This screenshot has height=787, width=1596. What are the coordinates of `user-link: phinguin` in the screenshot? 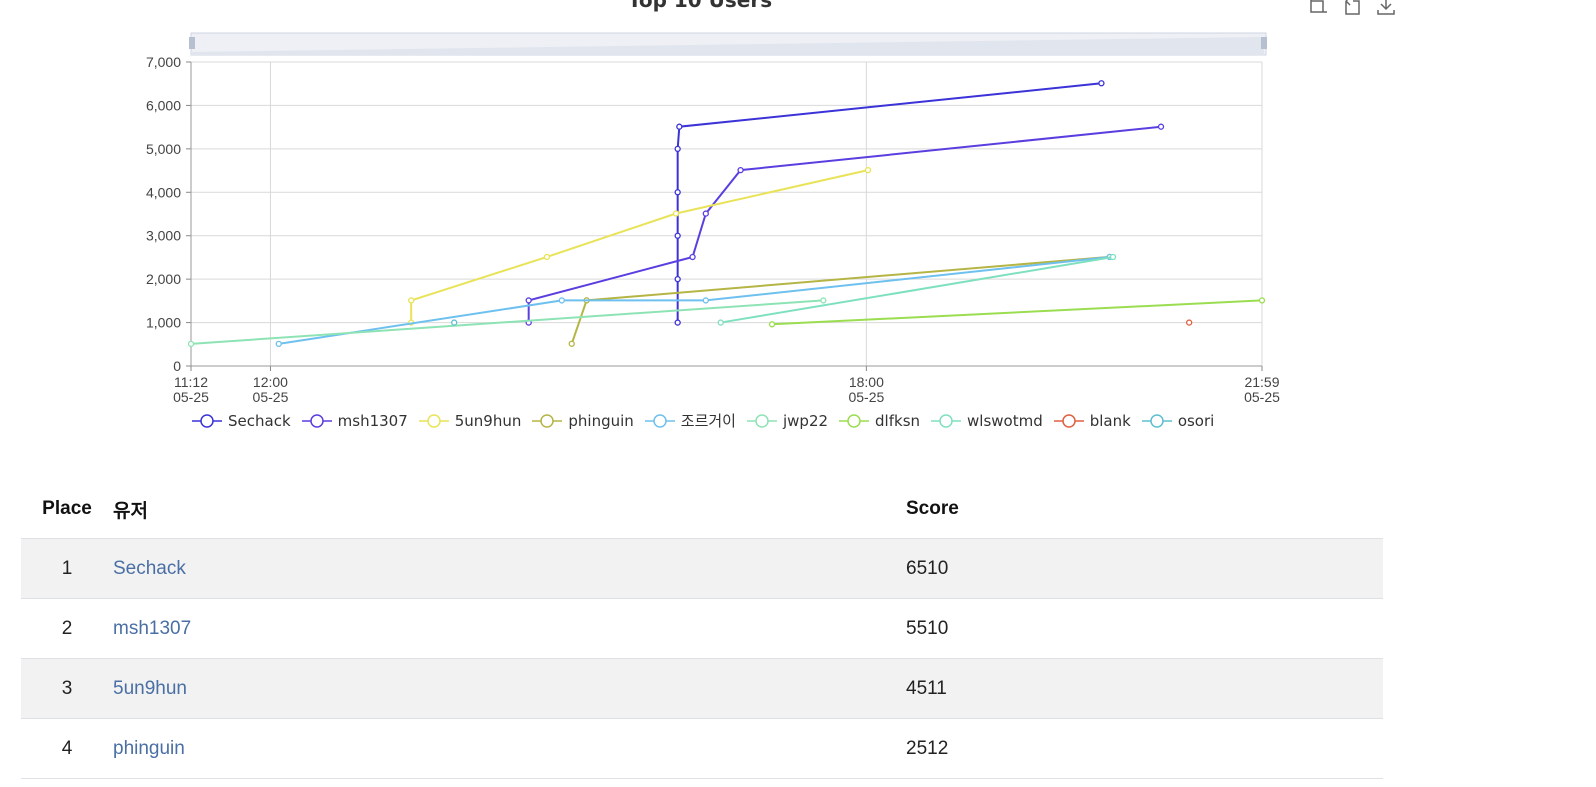 It's located at (149, 748).